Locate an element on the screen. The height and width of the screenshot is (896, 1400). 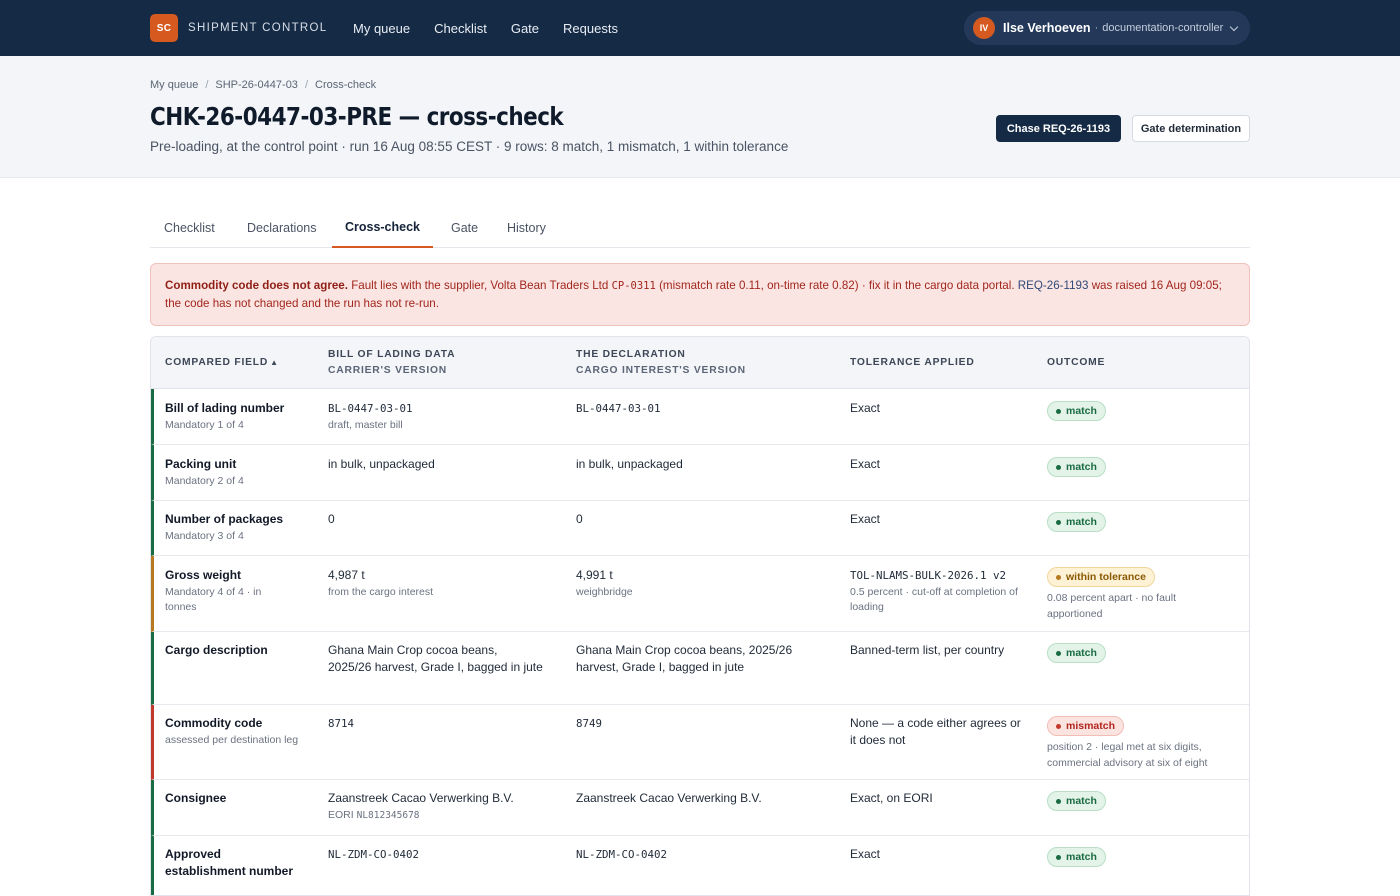
bill-of-lading-source: draft, master bill is located at coordinates (365, 425).